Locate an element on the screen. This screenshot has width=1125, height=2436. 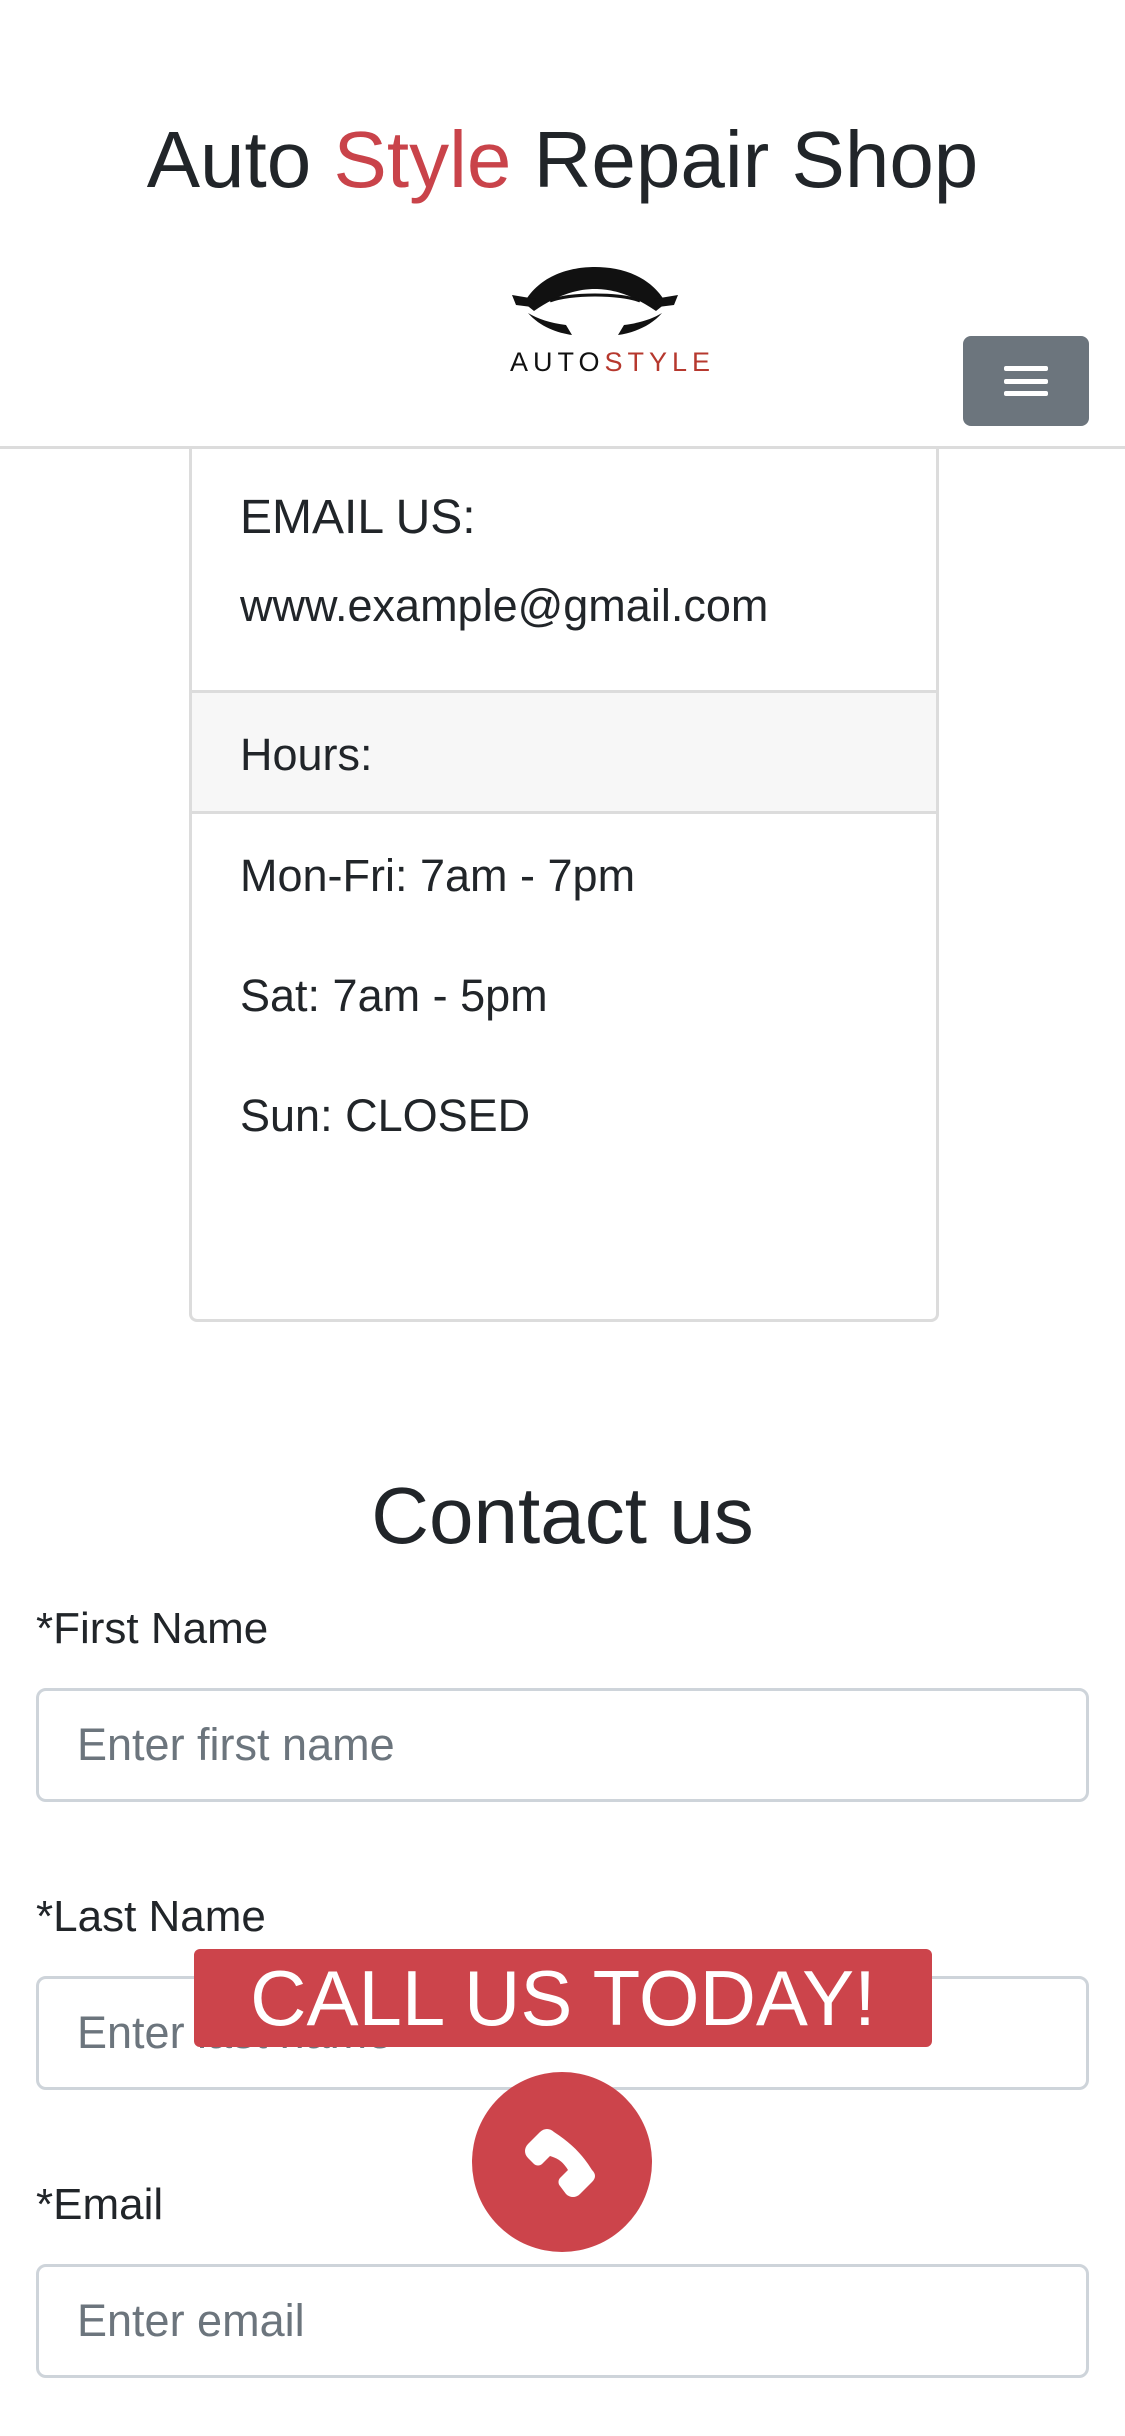
car-logo-icon is located at coordinates (595, 301).